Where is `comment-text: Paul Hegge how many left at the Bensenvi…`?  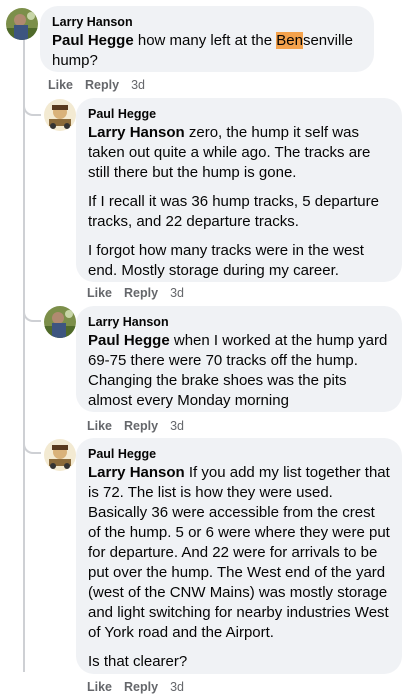 comment-text: Paul Hegge how many left at the Bensenvi… is located at coordinates (202, 50).